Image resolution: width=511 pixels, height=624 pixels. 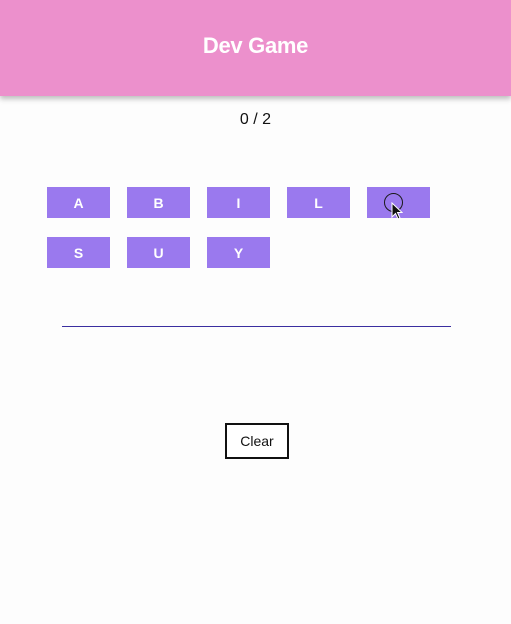 I want to click on page-title: Dev Game, so click(x=255, y=45).